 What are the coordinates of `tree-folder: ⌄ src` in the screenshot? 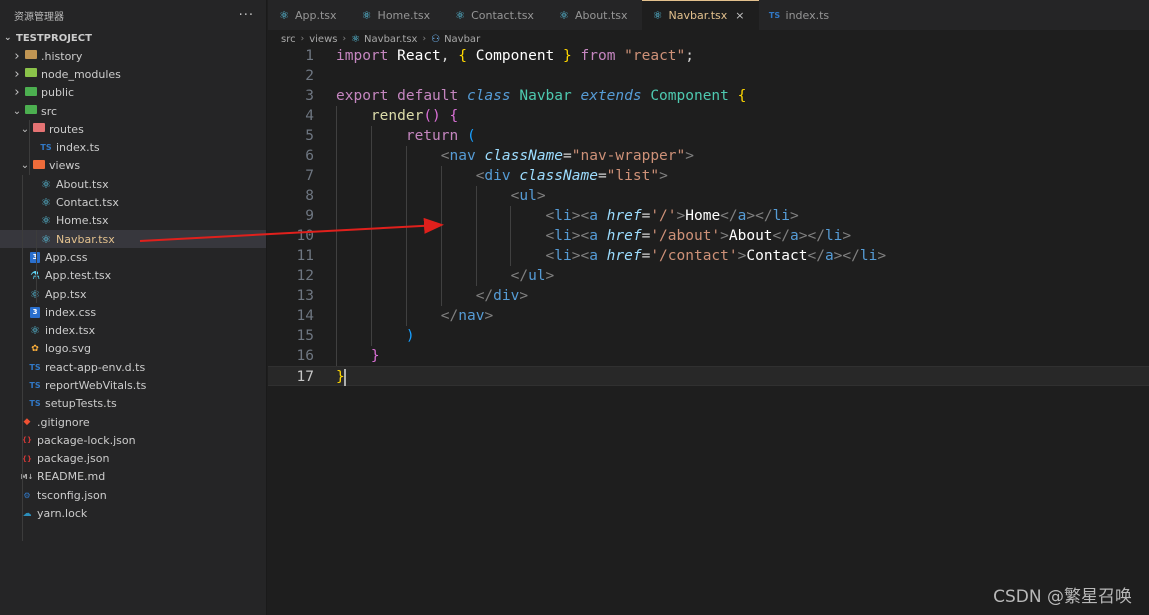 It's located at (133, 111).